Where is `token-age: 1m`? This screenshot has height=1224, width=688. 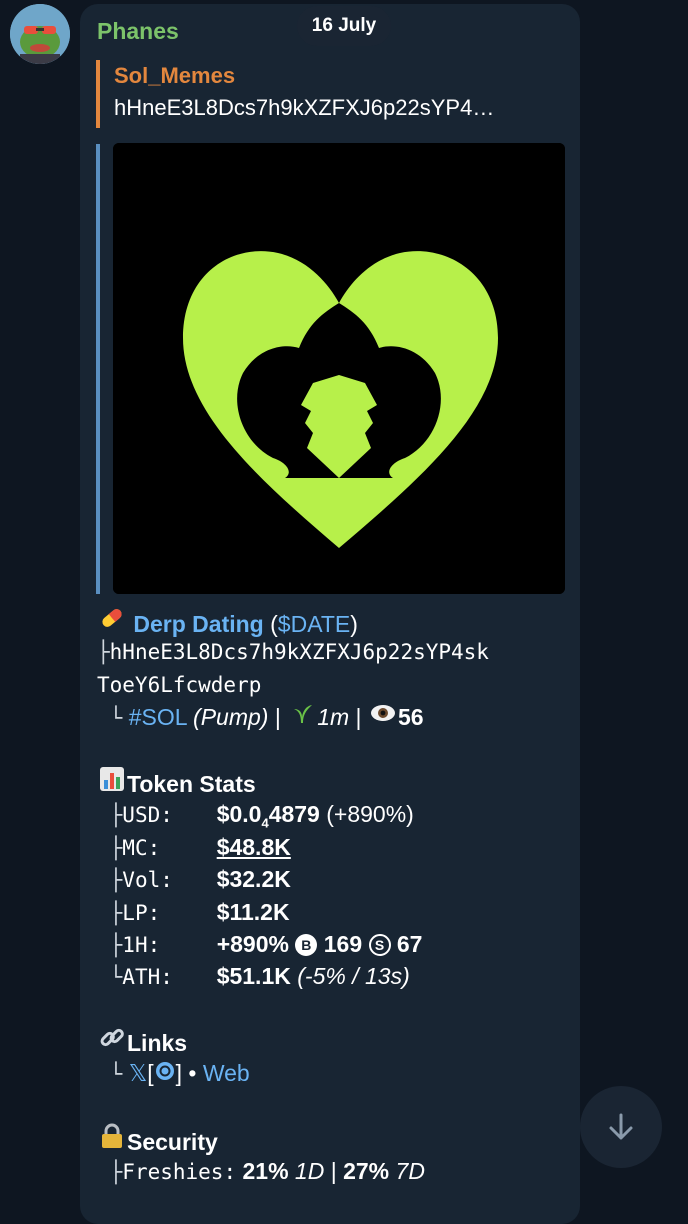 token-age: 1m is located at coordinates (333, 717).